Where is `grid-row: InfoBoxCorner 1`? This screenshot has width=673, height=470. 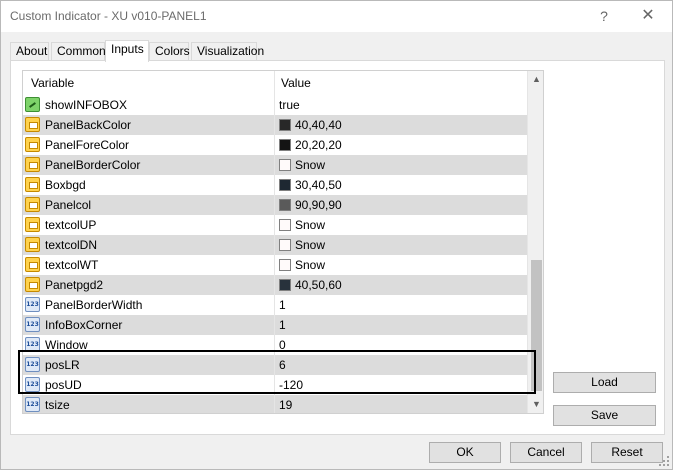
grid-row: InfoBoxCorner 1 is located at coordinates (275, 325).